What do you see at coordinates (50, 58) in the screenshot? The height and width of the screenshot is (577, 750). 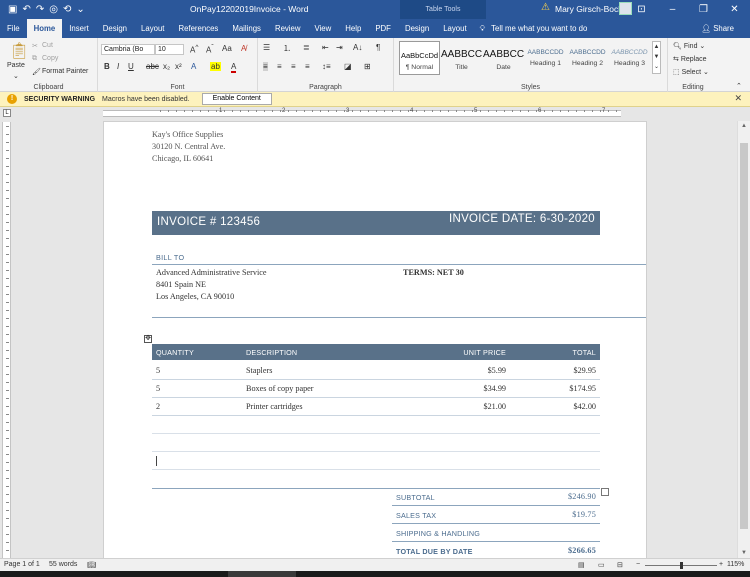 I see `copy-button: Copy` at bounding box center [50, 58].